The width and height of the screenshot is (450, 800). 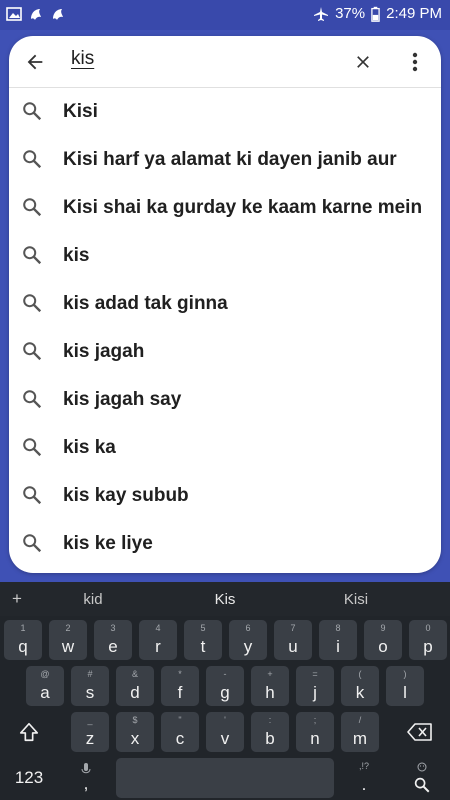 What do you see at coordinates (80, 111) in the screenshot?
I see `suggestion-text: Kisi` at bounding box center [80, 111].